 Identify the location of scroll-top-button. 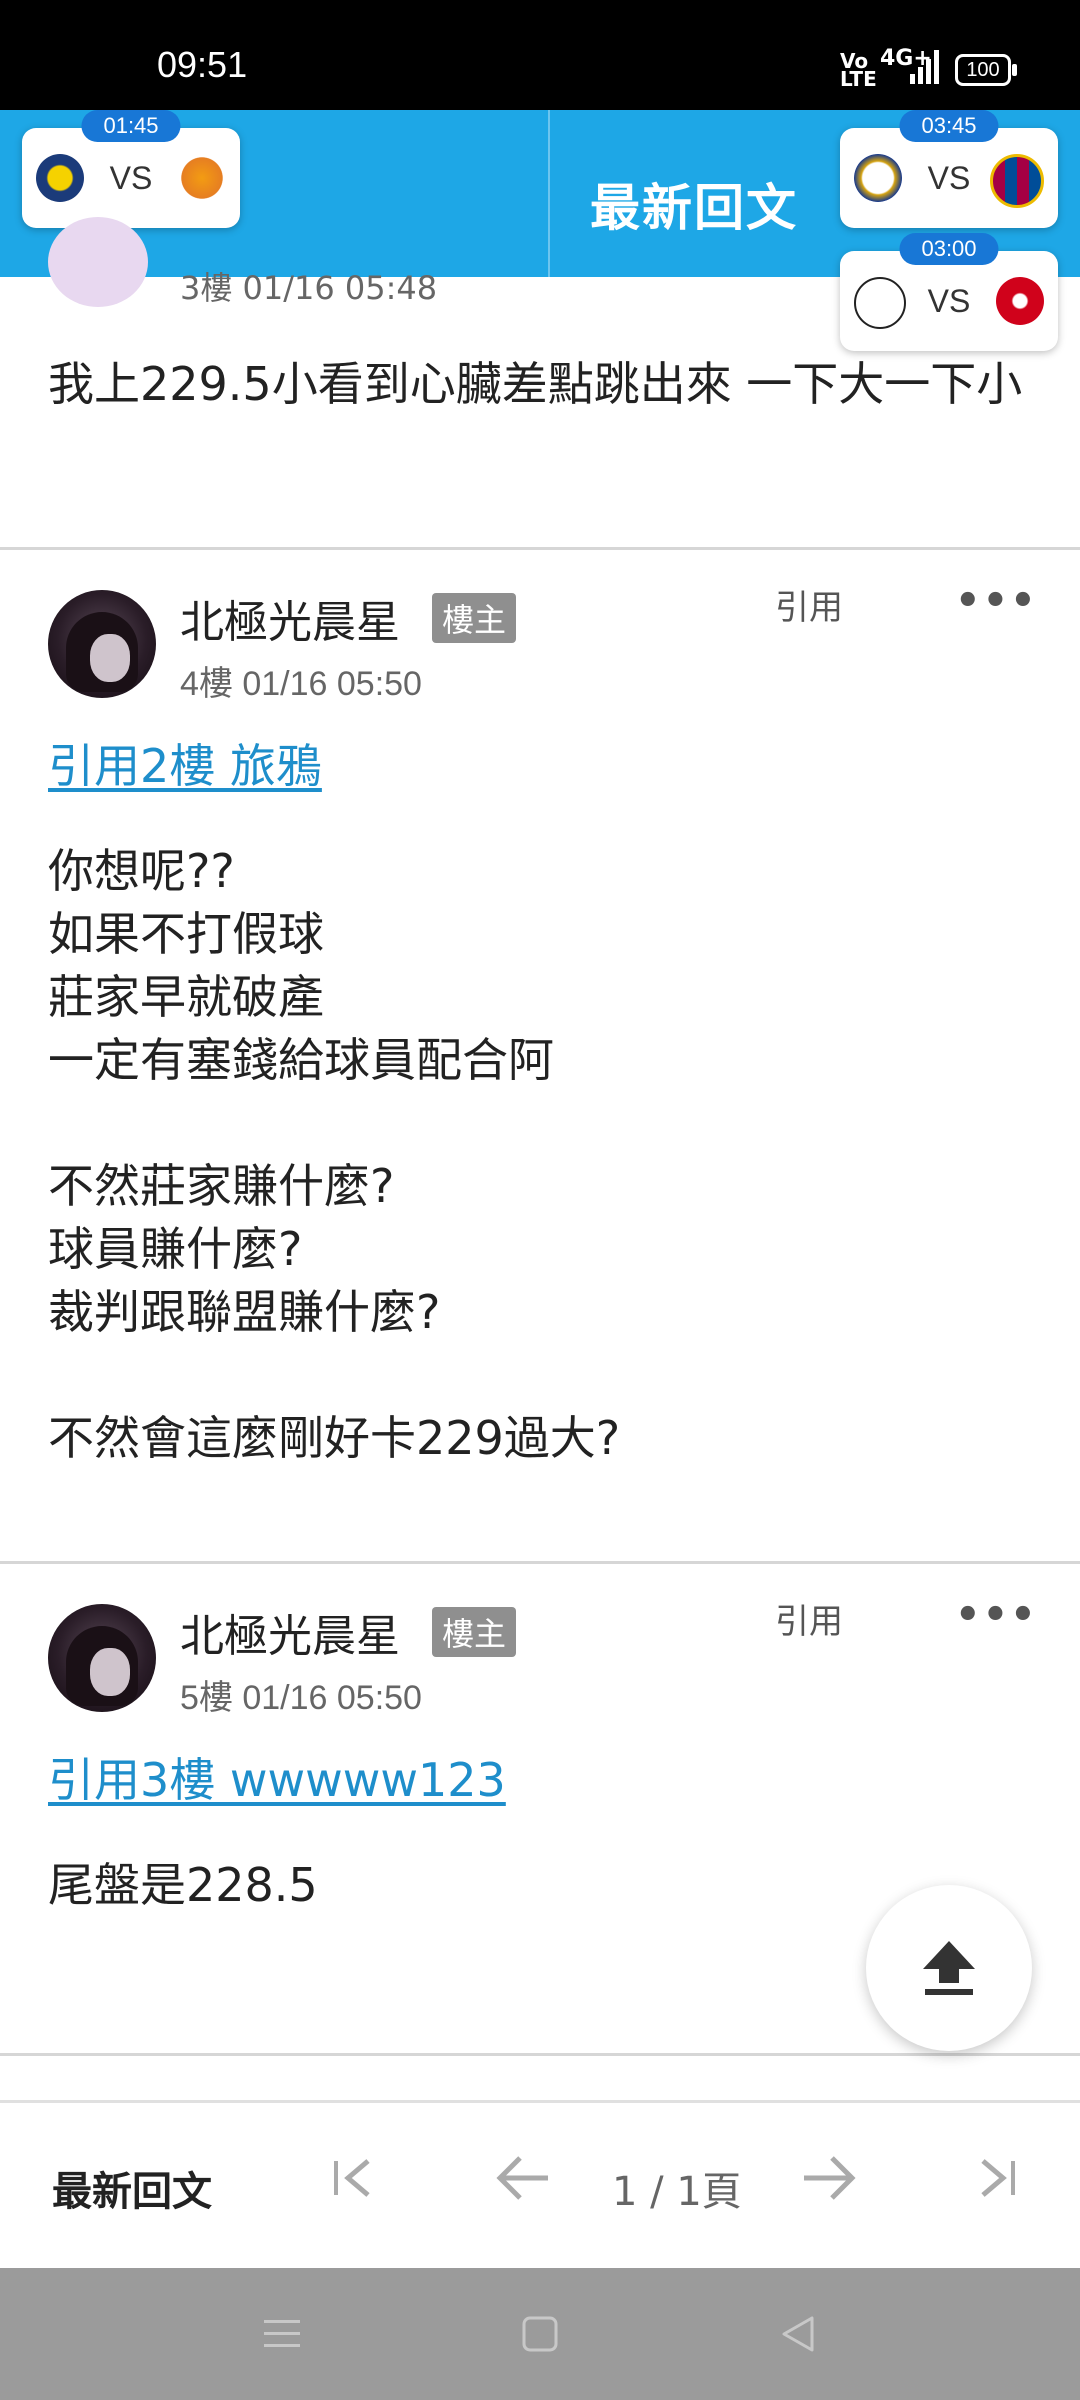
(949, 1968).